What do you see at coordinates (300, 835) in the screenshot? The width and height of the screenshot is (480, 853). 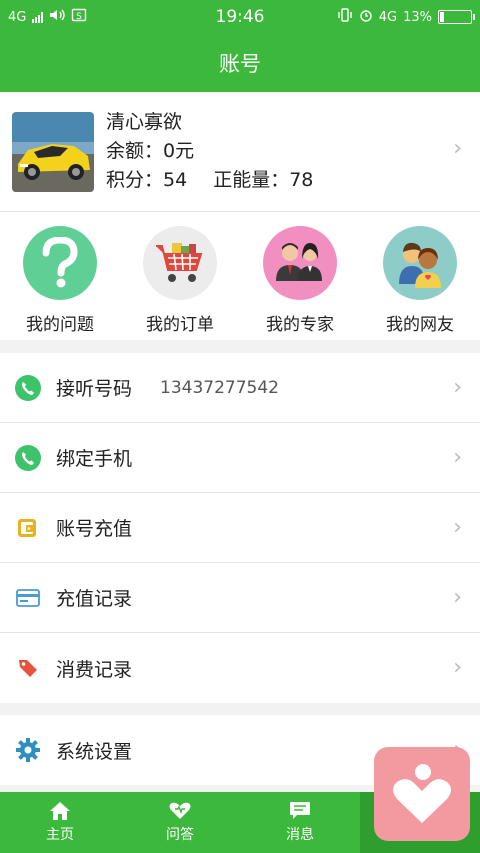 I see `tab-label: 消息` at bounding box center [300, 835].